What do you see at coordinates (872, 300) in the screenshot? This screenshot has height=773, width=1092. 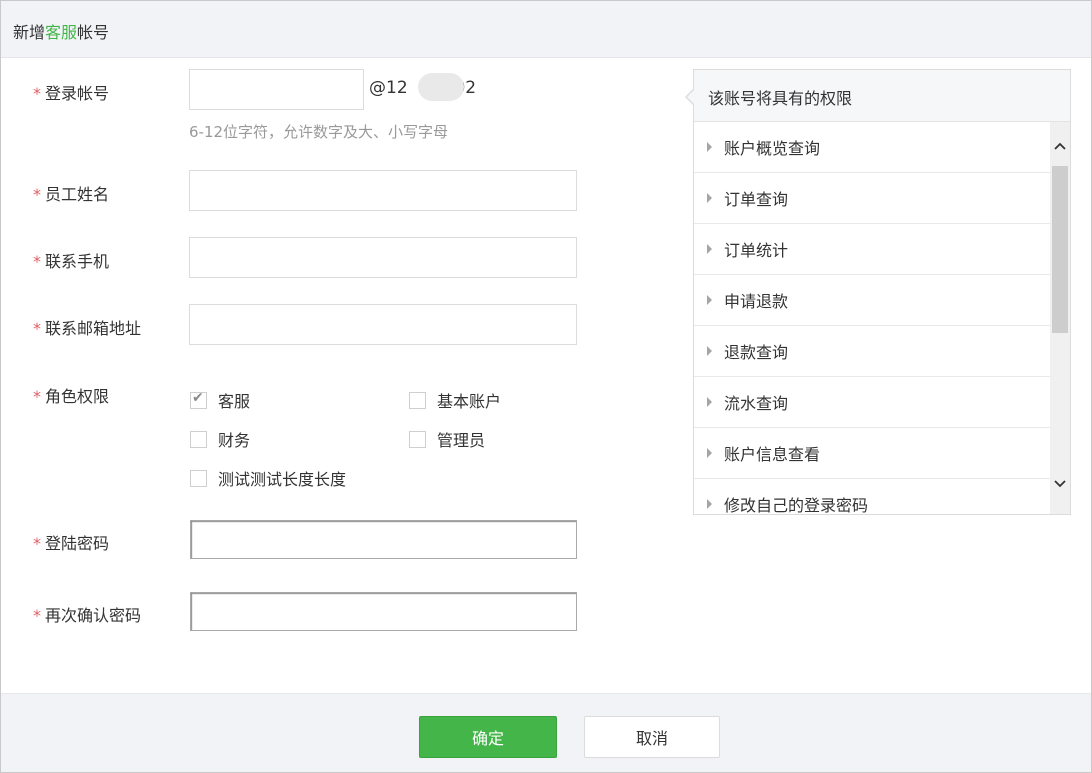 I see `permission-item: 申请退款` at bounding box center [872, 300].